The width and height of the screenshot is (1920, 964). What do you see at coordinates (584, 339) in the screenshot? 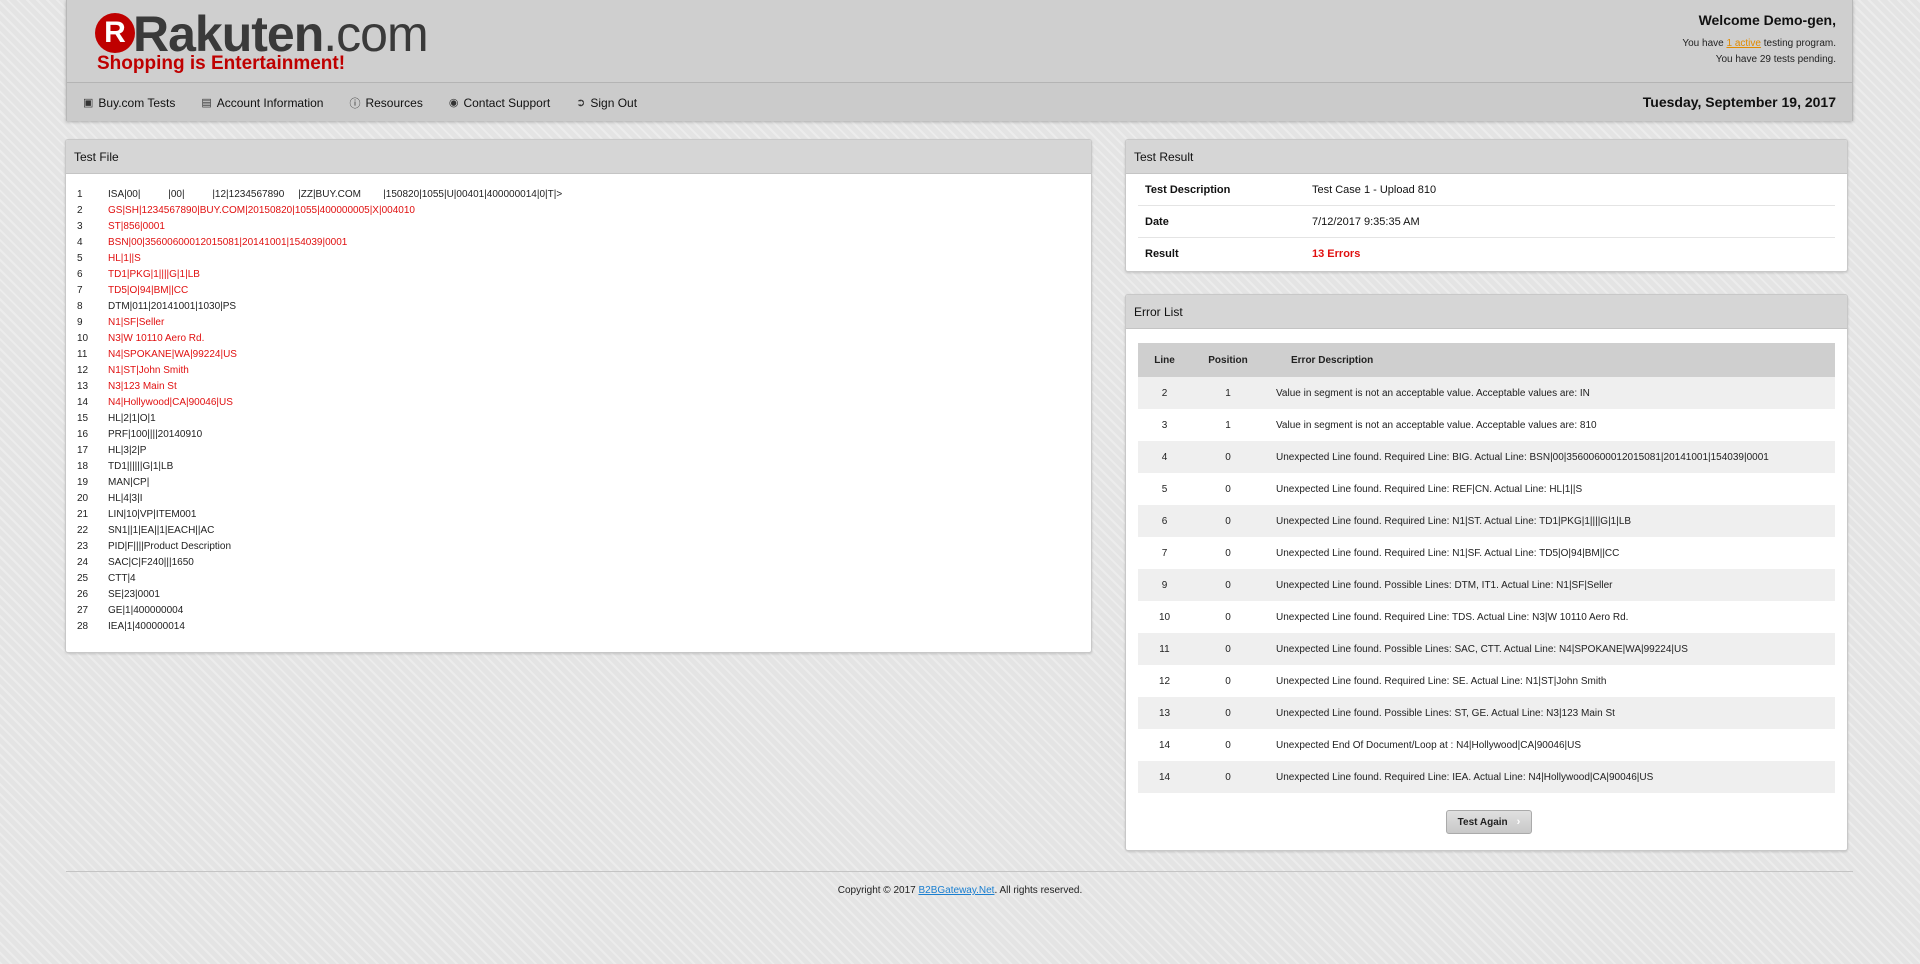
I see `file-line: 10 N3|W 10110 Aero Rd.` at bounding box center [584, 339].